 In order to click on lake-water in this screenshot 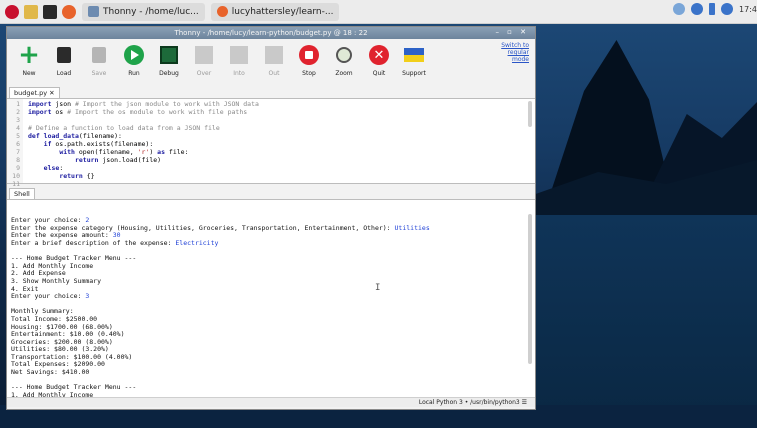, I will do `click(643, 321)`.